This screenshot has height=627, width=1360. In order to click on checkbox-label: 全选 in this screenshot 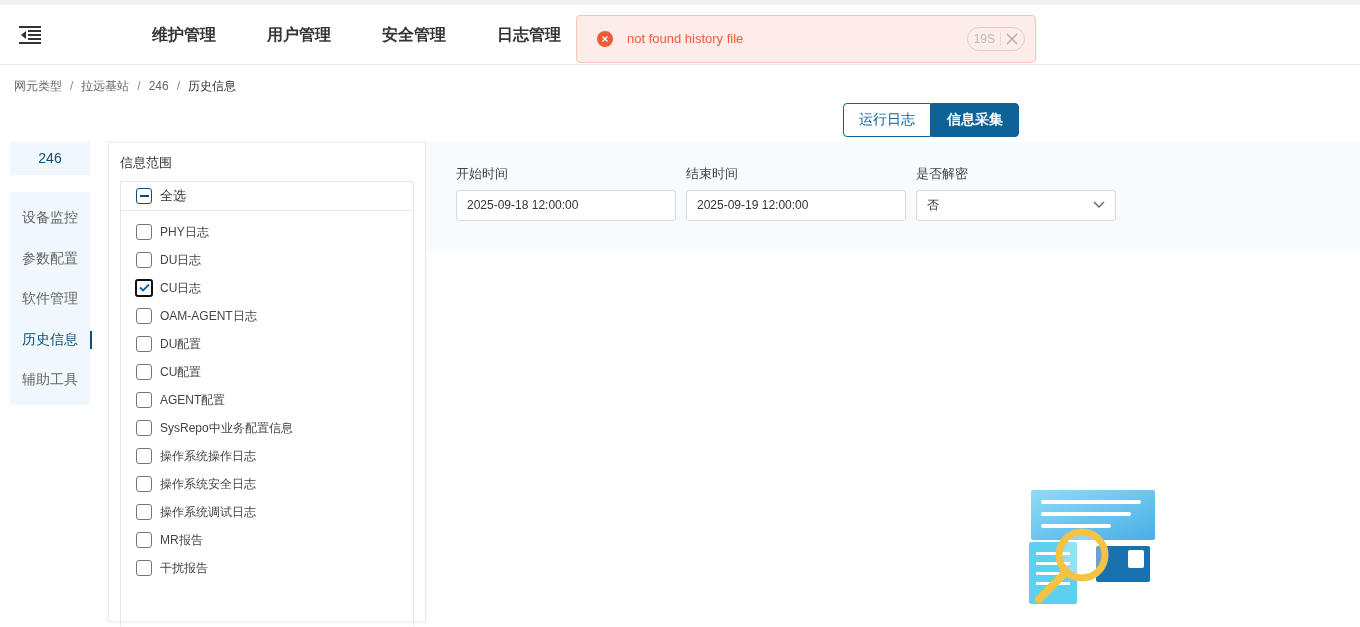, I will do `click(173, 195)`.